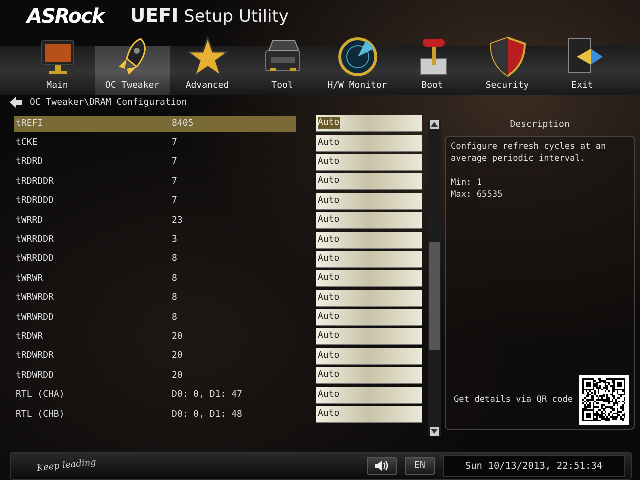  What do you see at coordinates (57, 64) in the screenshot?
I see `nav-tab: Main` at bounding box center [57, 64].